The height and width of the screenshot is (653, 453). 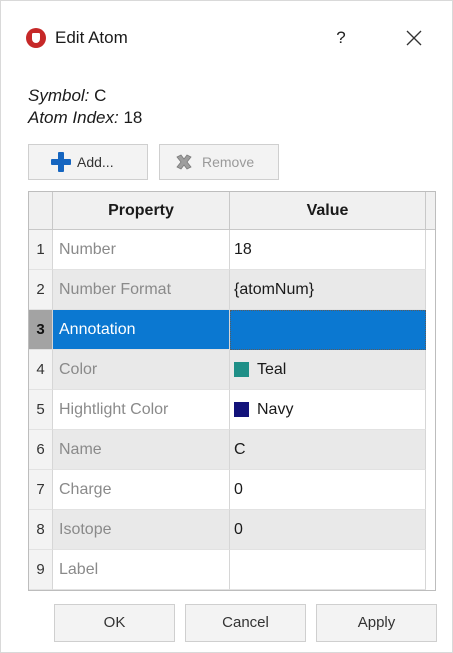 I want to click on value-text: C, so click(x=240, y=449).